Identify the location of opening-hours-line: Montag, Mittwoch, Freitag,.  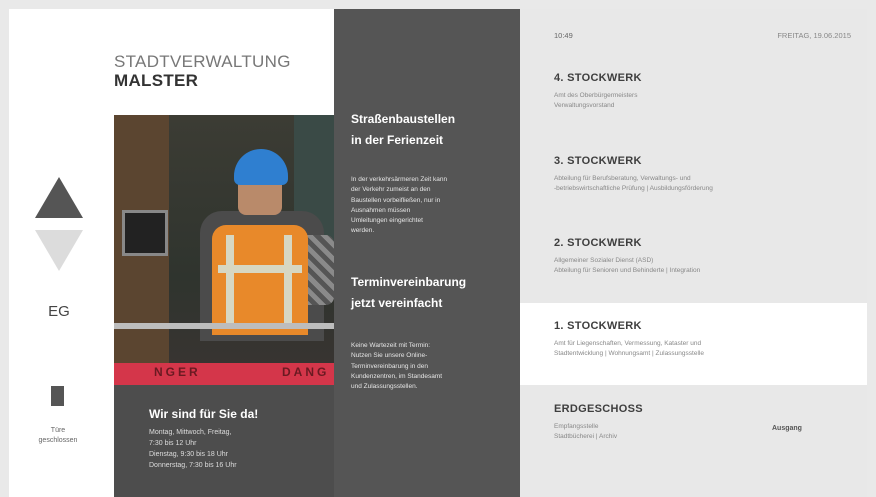
(190, 432).